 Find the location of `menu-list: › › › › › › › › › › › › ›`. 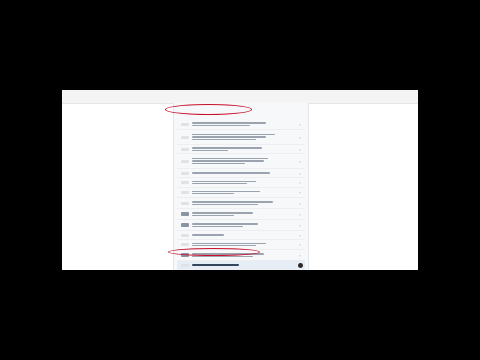

menu-list: › › › › › › › › › › › › › is located at coordinates (241, 194).